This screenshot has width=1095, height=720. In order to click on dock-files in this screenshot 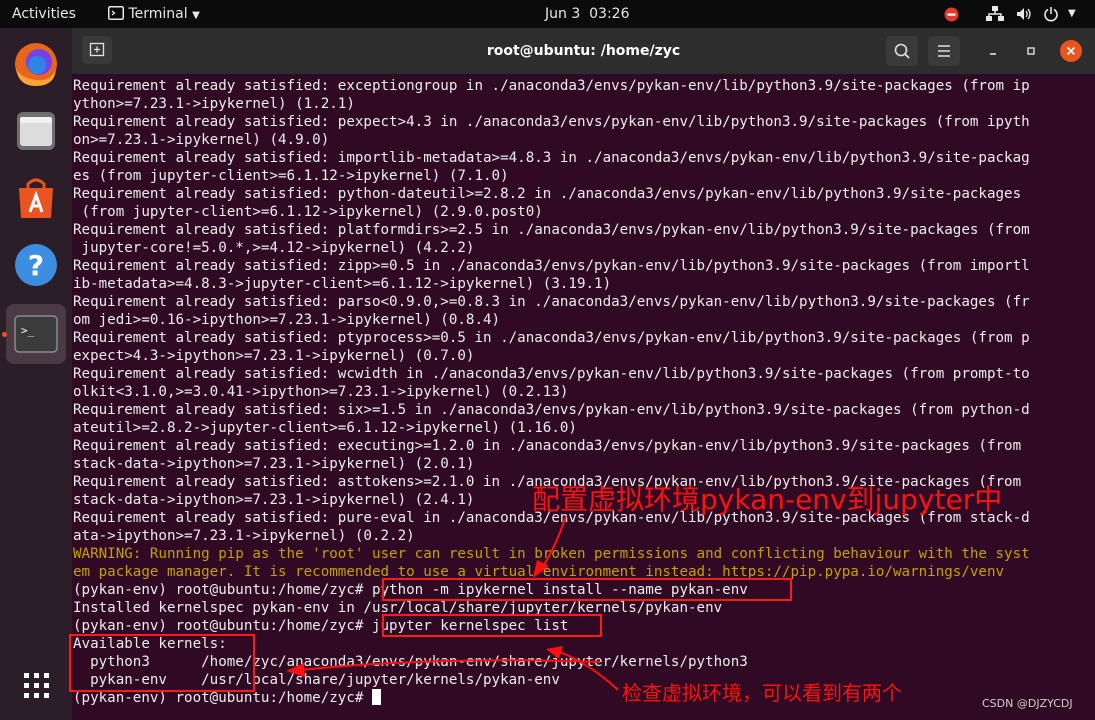, I will do `click(36, 131)`.